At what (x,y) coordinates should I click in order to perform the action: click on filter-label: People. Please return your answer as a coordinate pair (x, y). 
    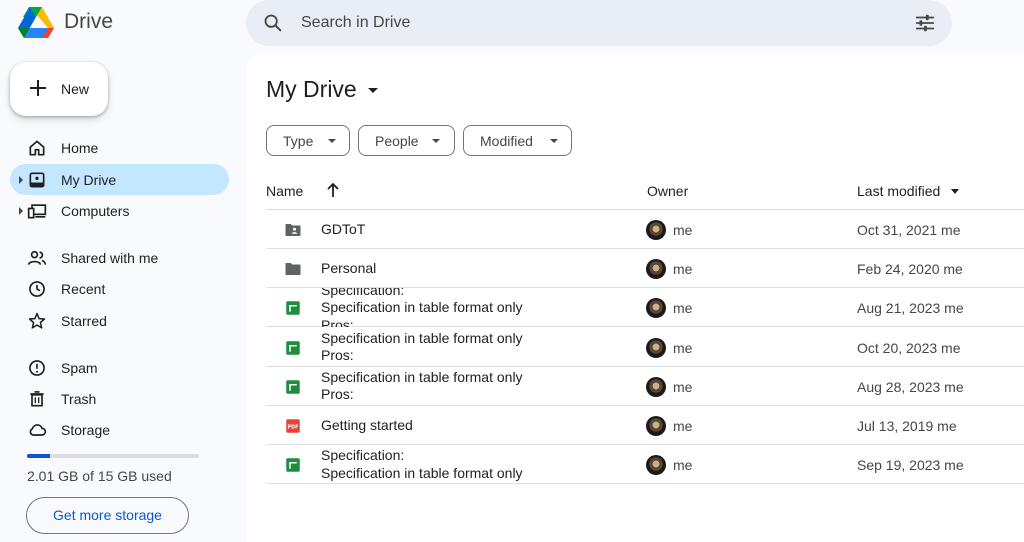
    Looking at the image, I should click on (397, 141).